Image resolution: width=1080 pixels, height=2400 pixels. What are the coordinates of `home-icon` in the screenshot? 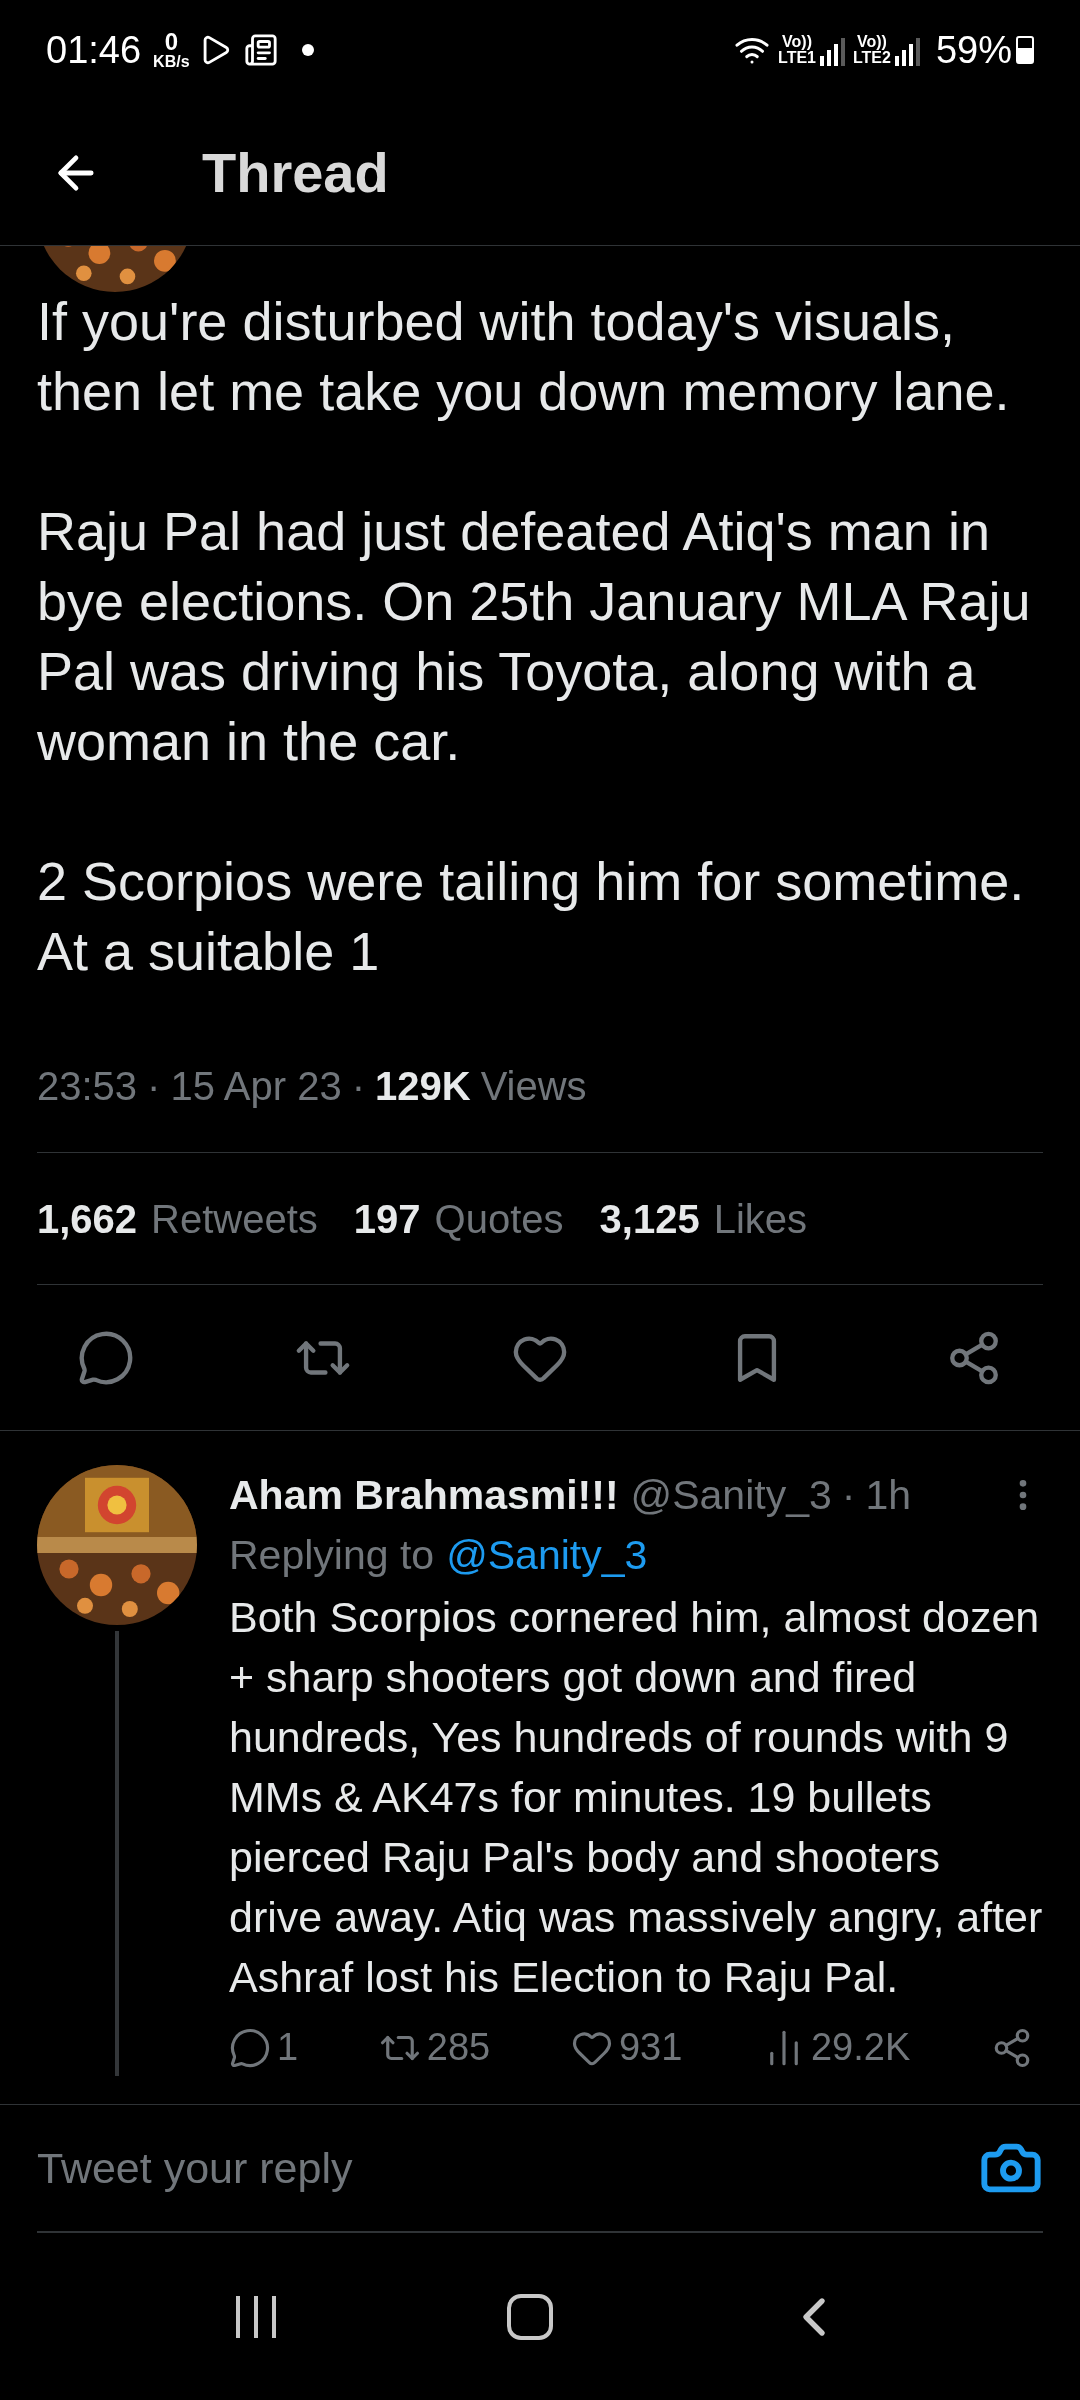 It's located at (530, 2316).